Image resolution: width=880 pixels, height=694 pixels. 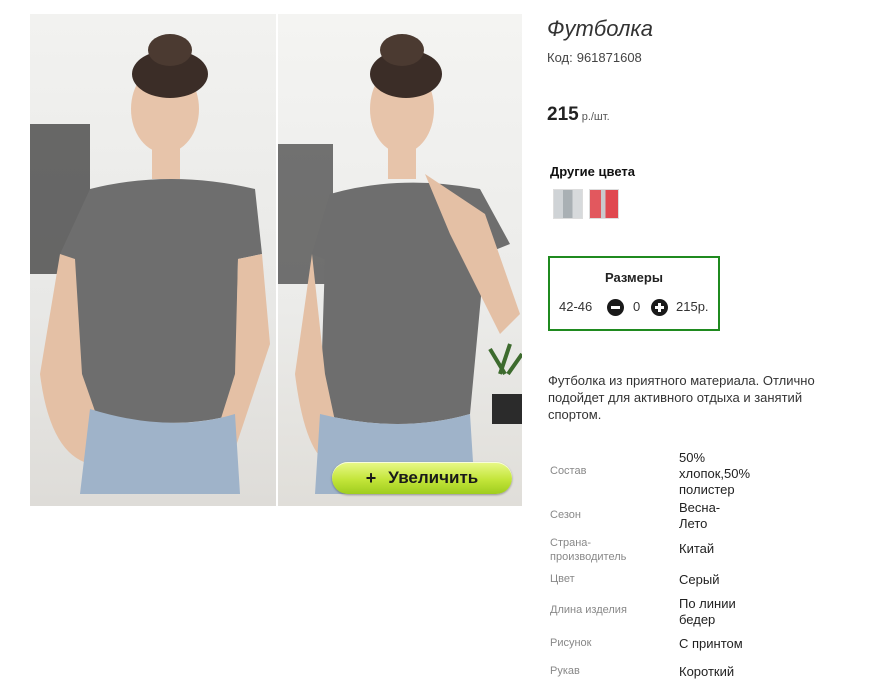 I want to click on property-key: Рисунок, so click(x=571, y=643).